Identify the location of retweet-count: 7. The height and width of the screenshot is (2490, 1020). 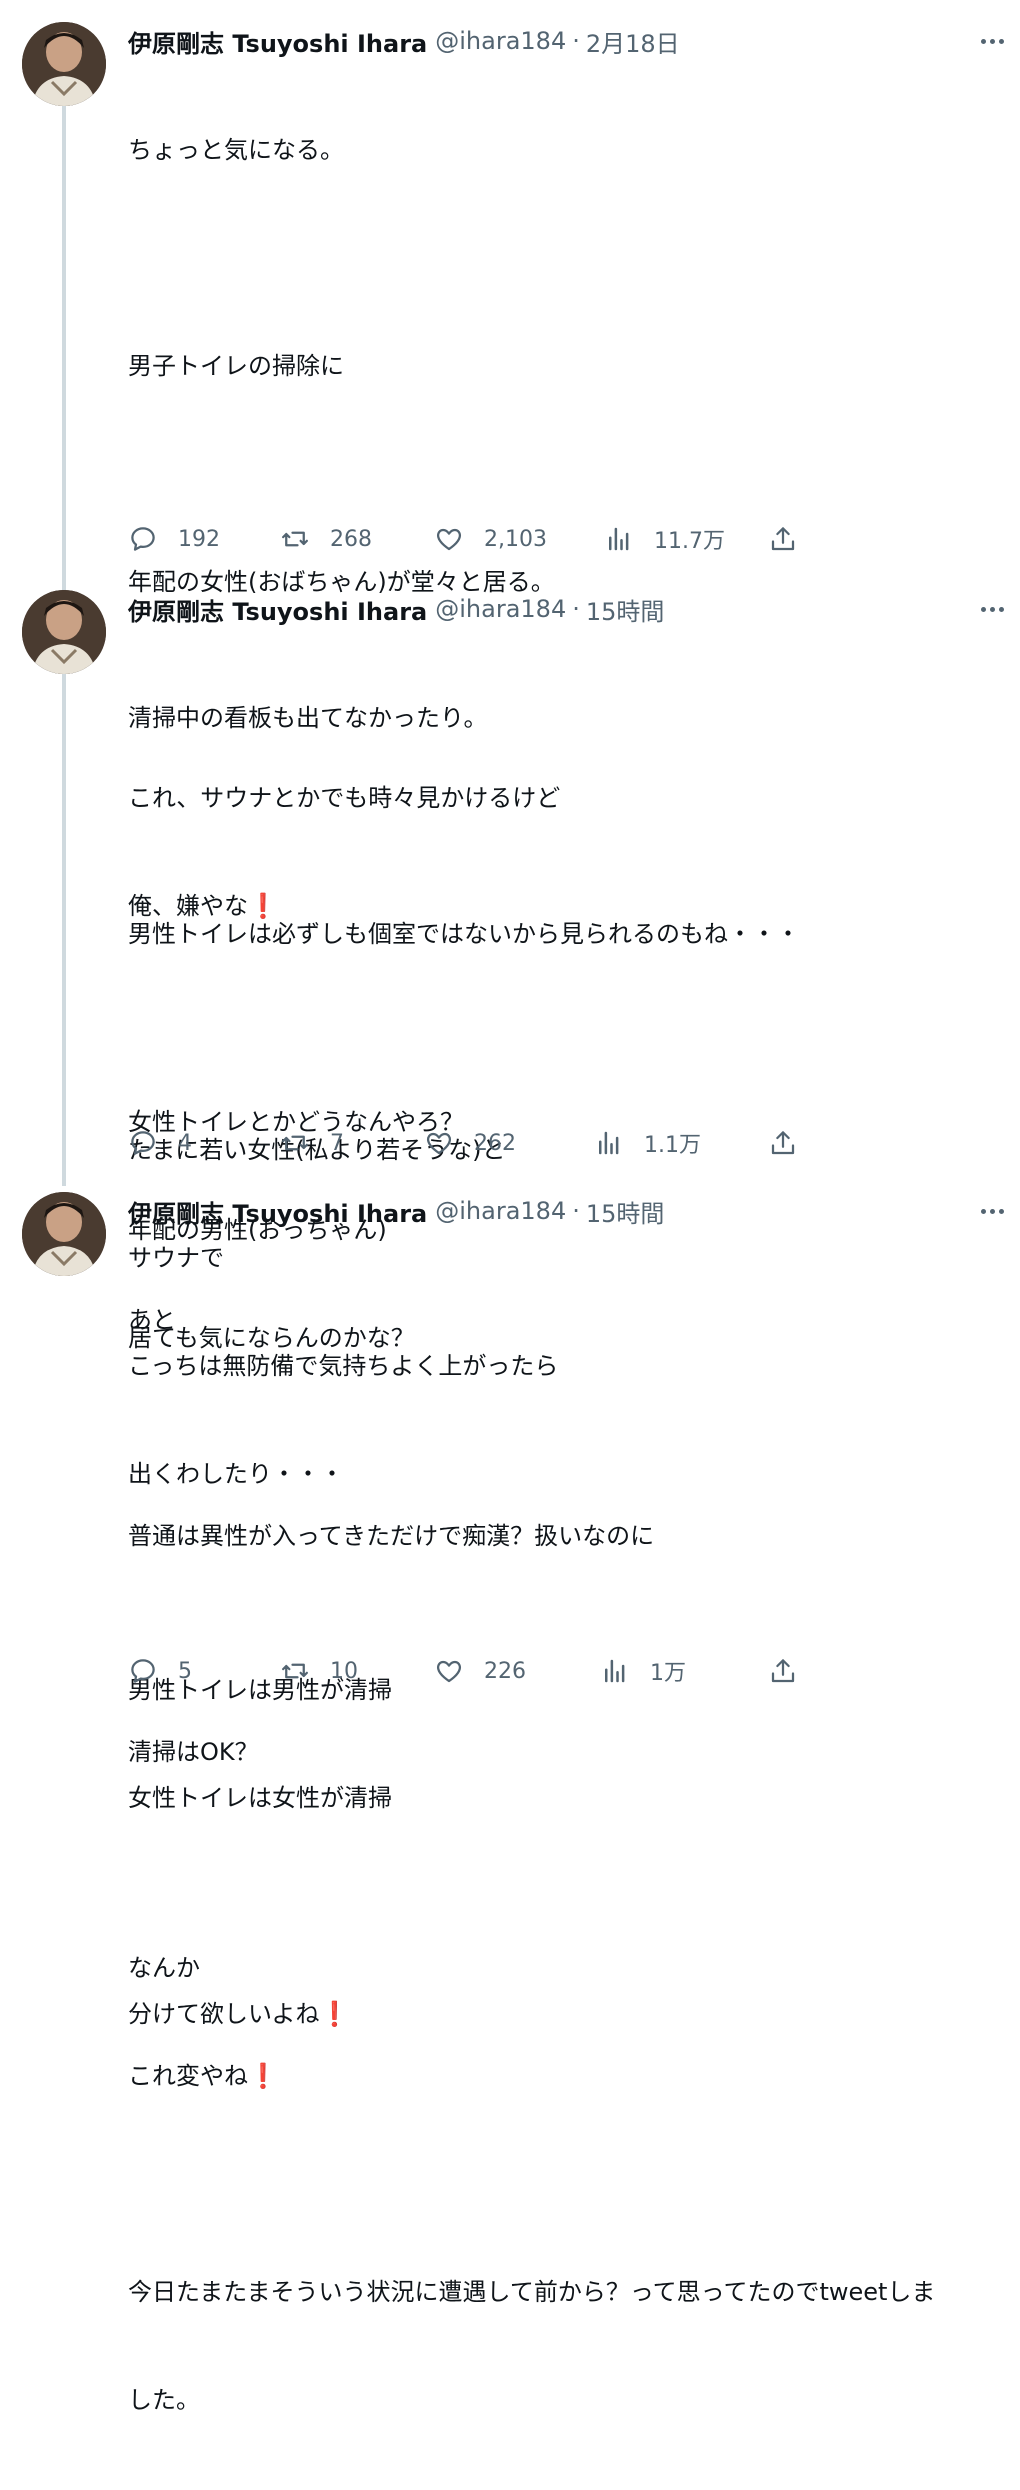
(337, 1143).